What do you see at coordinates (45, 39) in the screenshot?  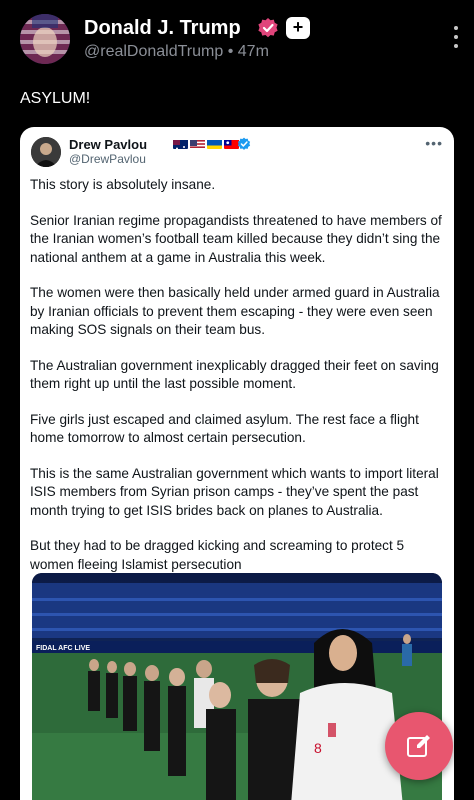 I see `author-avatar` at bounding box center [45, 39].